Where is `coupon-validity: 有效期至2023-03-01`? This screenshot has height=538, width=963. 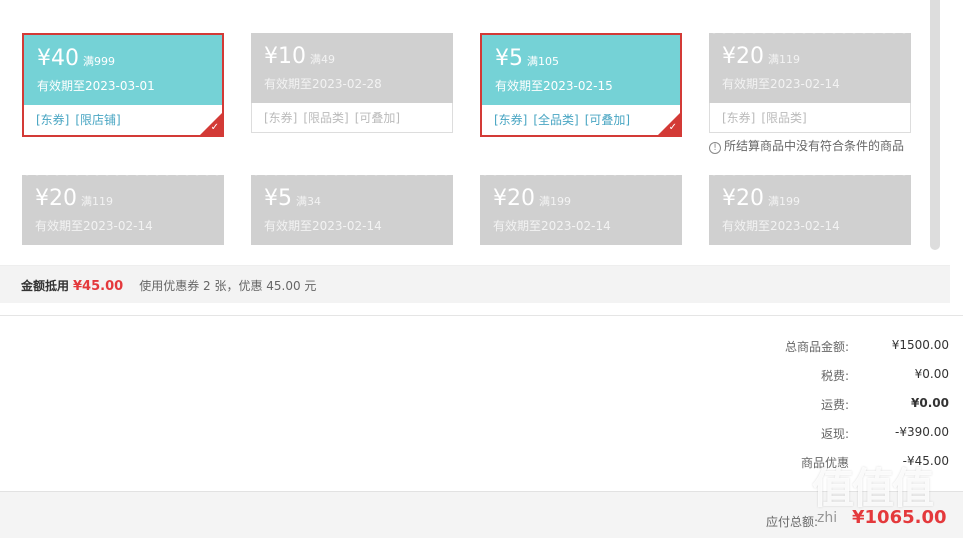
coupon-validity: 有效期至2023-03-01 is located at coordinates (96, 86).